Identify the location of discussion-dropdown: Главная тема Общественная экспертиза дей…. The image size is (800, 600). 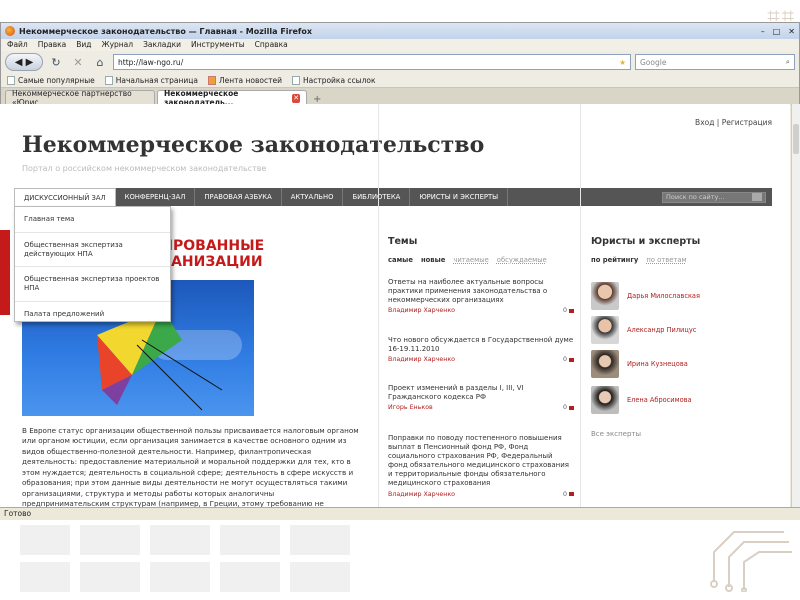
(92, 264).